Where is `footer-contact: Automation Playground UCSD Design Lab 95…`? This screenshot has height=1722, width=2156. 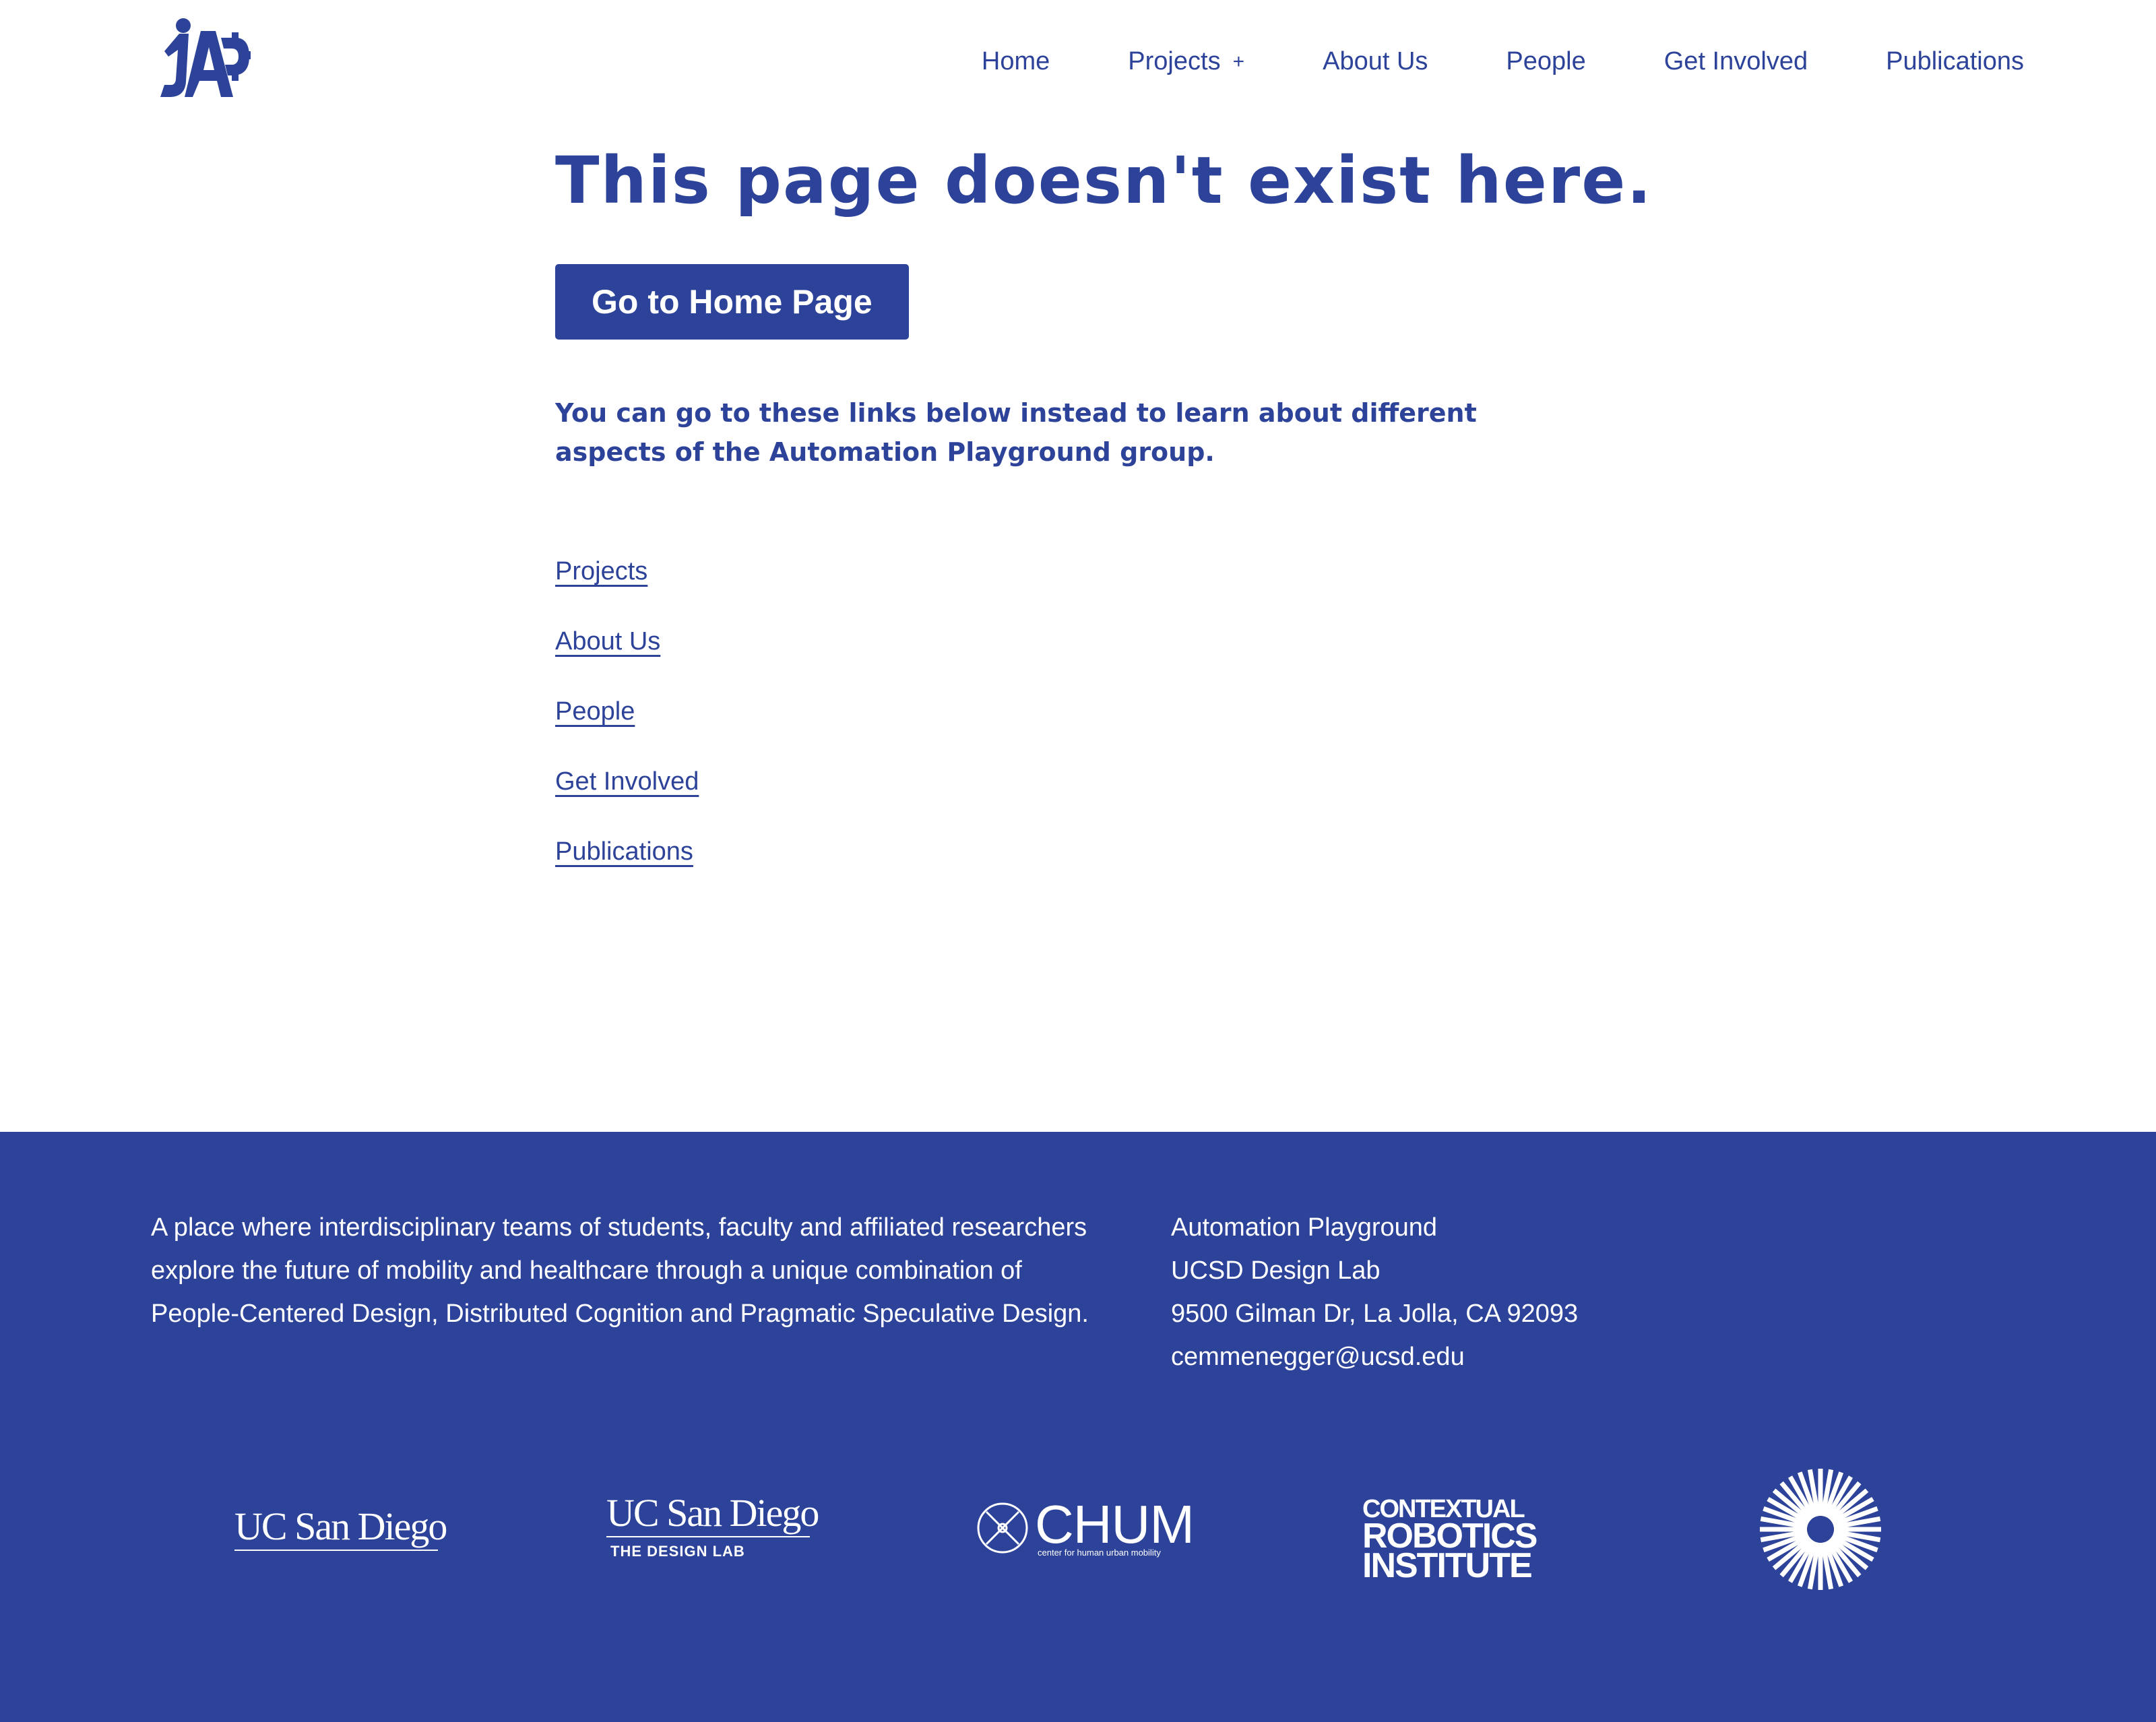 footer-contact: Automation Playground UCSD Design Lab 95… is located at coordinates (1374, 1292).